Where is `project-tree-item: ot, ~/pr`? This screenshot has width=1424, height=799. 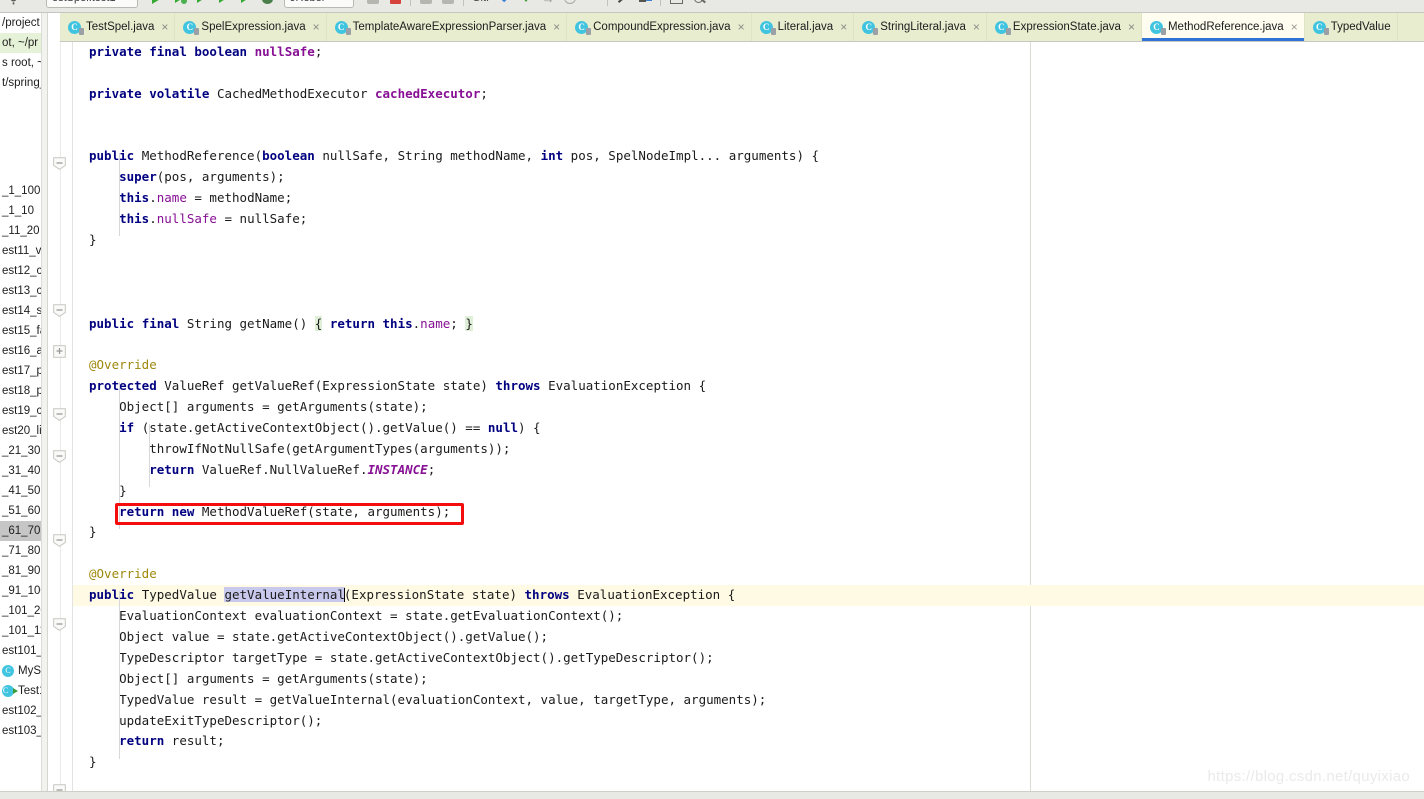 project-tree-item: ot, ~/pr is located at coordinates (23, 43).